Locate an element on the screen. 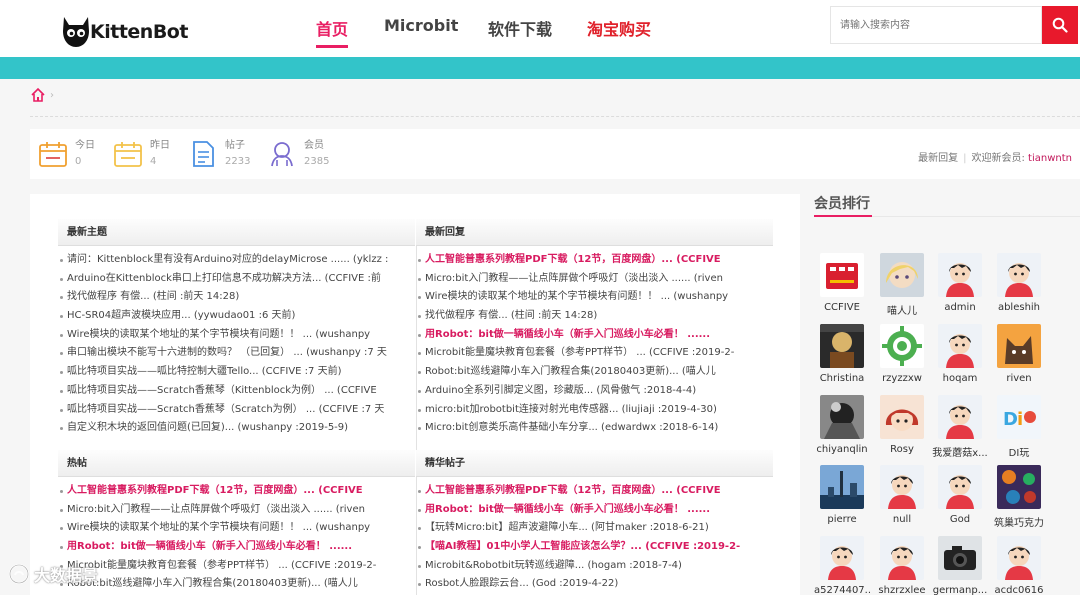  member-name: 筑巢巧克力 is located at coordinates (1019, 521).